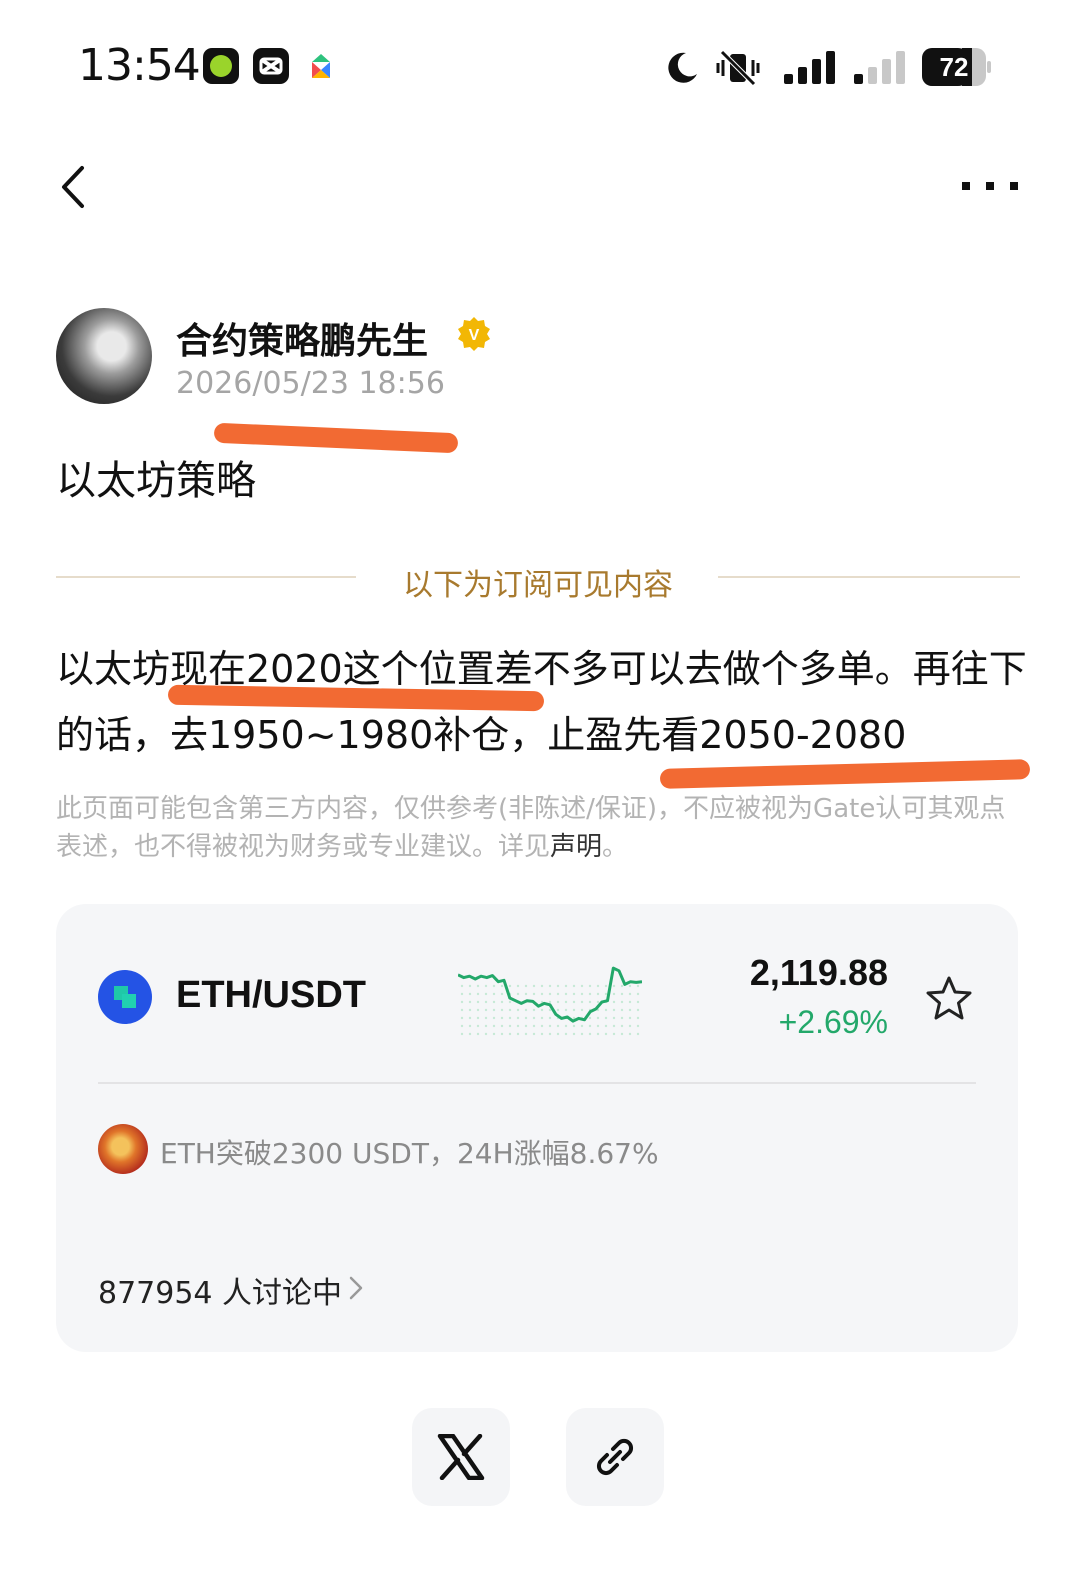 This screenshot has height=1575, width=1080. I want to click on news-headline: ETH突破2300 USDT，24H涨幅8.67%, so click(409, 1152).